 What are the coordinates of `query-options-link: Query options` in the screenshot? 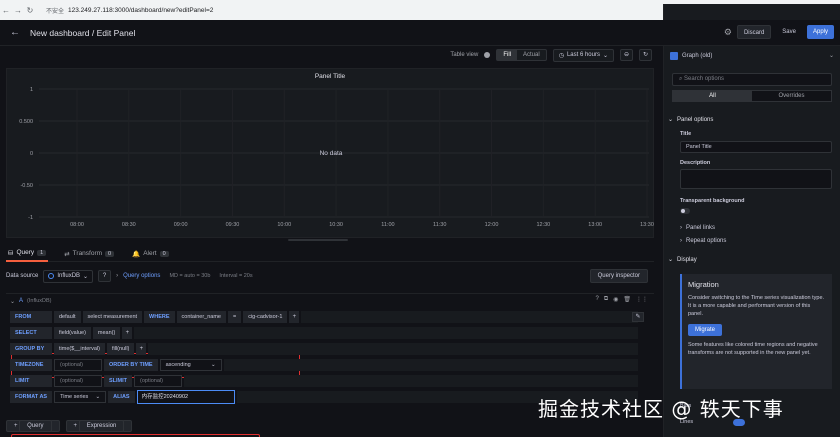 It's located at (141, 276).